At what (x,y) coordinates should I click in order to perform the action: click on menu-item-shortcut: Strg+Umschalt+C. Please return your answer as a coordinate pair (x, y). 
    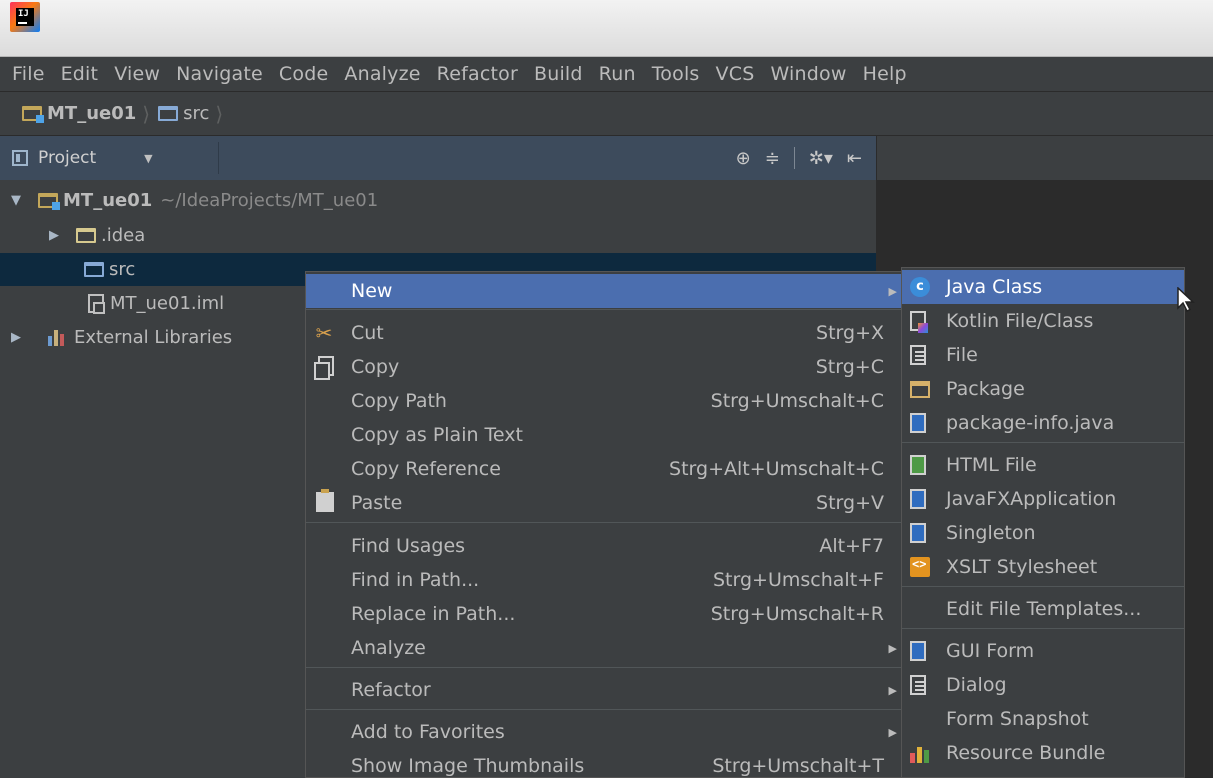
    Looking at the image, I should click on (797, 401).